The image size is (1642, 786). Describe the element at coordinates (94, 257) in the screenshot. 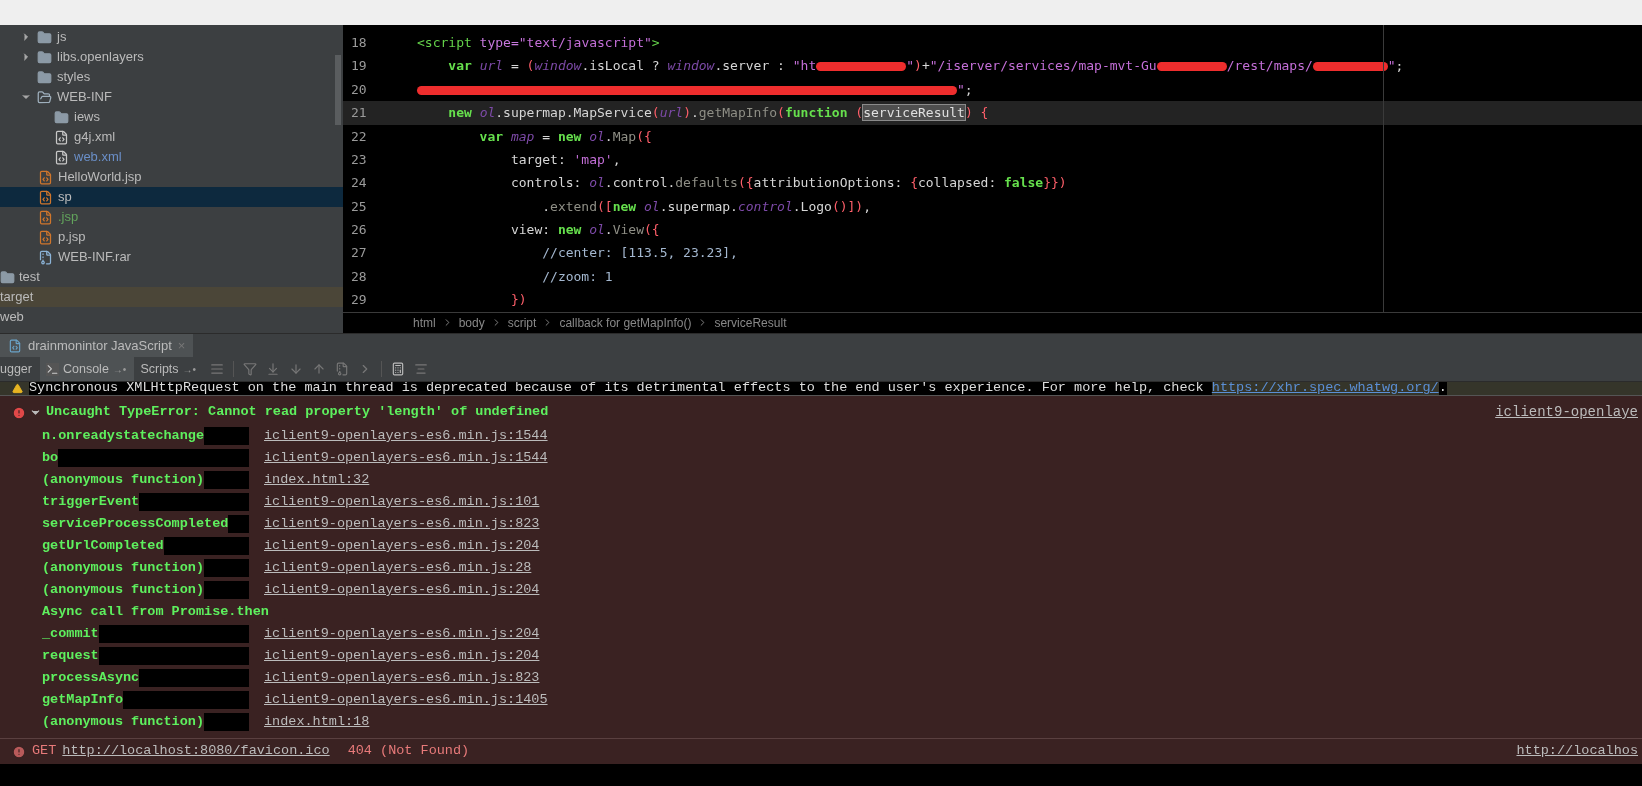

I see `tree-label: WEB-INF.rar` at that location.